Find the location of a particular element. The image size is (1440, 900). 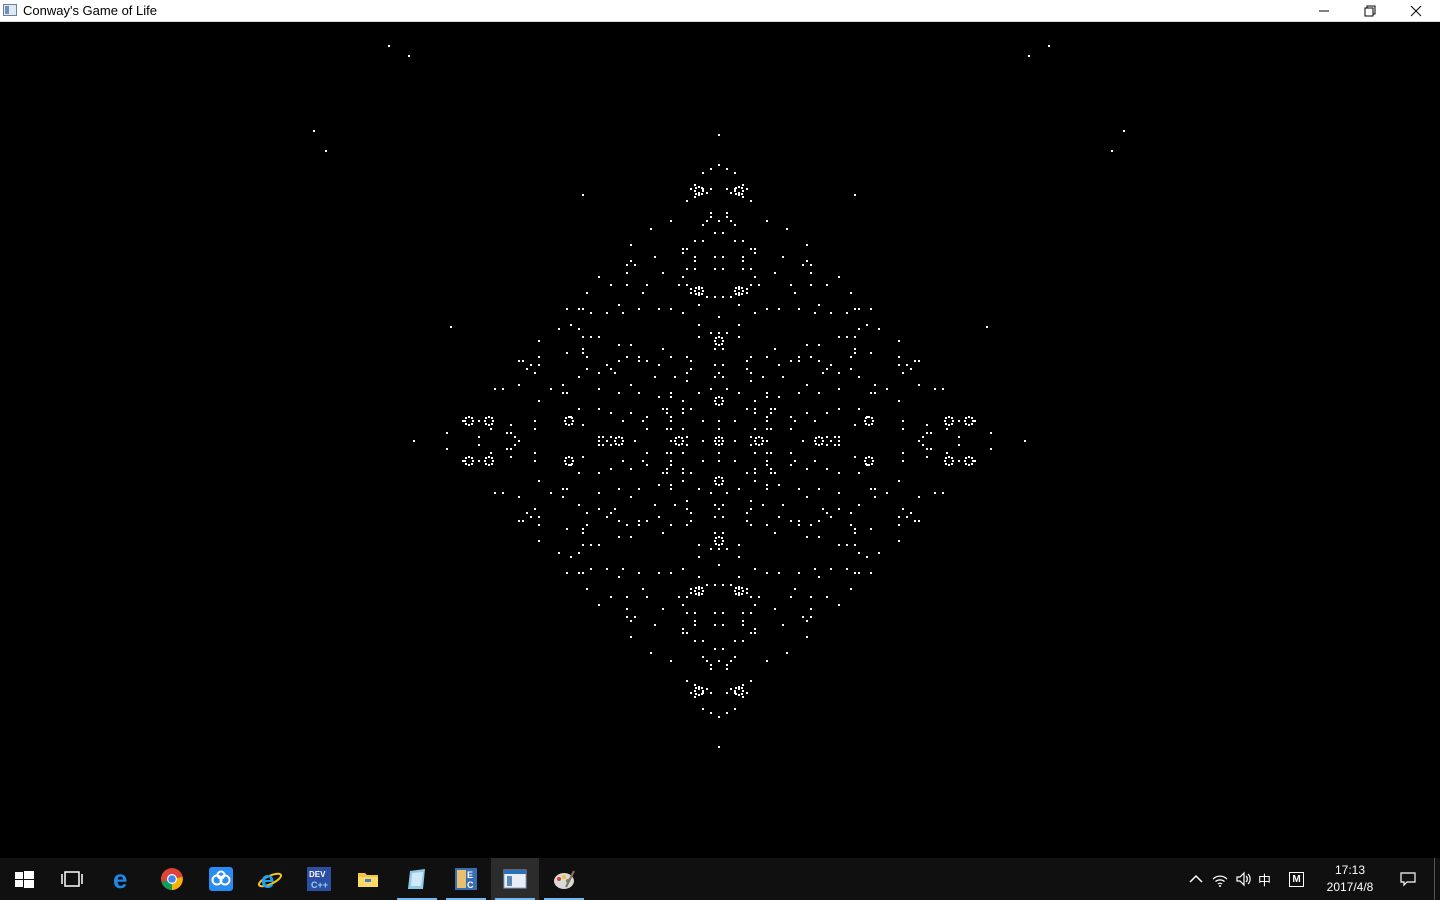

show-hidden-icons-button is located at coordinates (1196, 879).